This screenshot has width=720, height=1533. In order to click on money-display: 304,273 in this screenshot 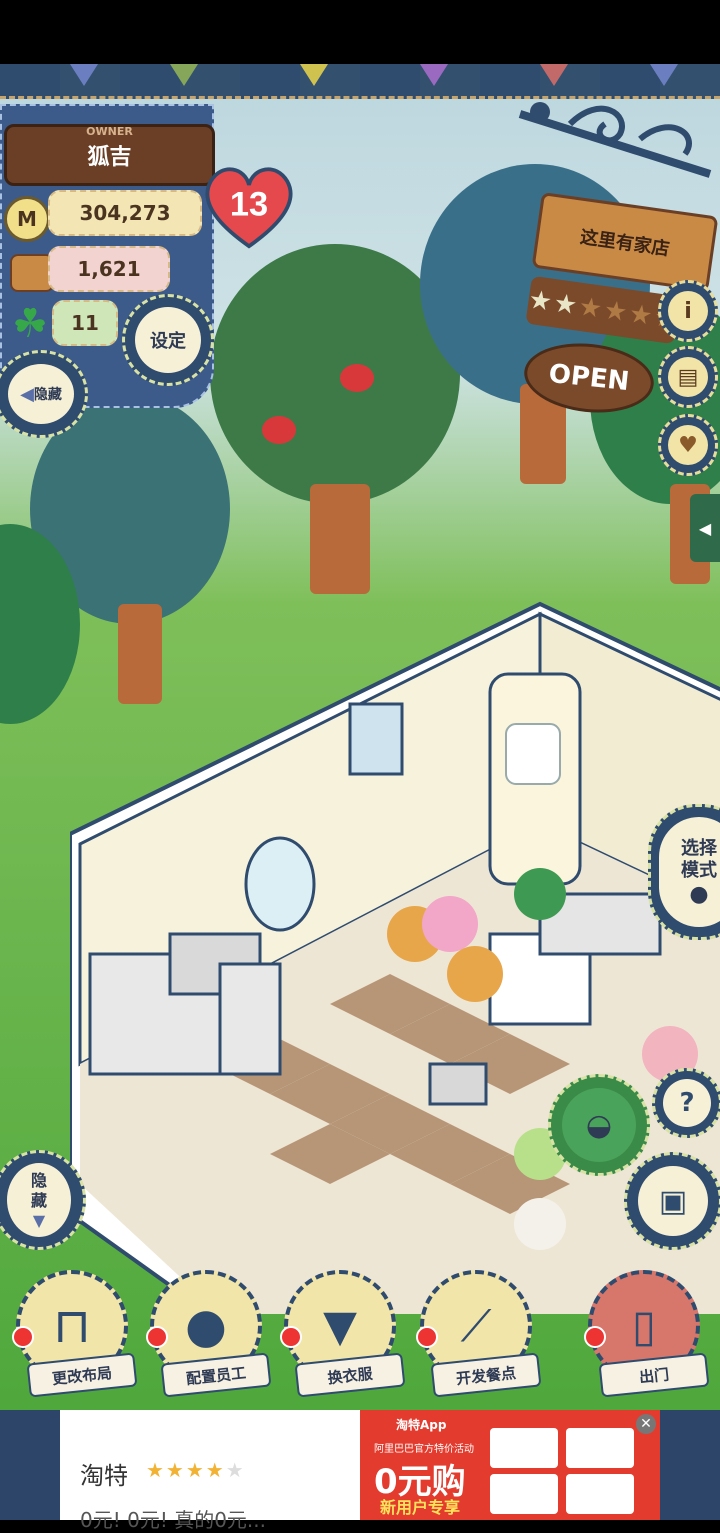, I will do `click(125, 213)`.